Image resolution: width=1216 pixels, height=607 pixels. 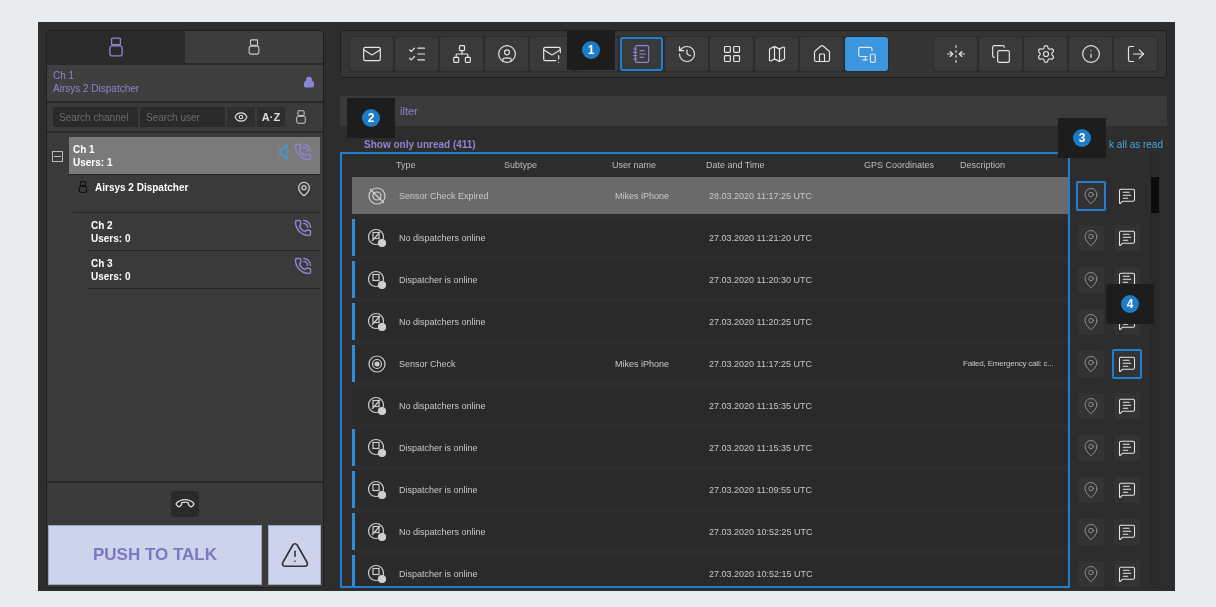 I want to click on show-unread-label: Show only unread (411), so click(x=420, y=144).